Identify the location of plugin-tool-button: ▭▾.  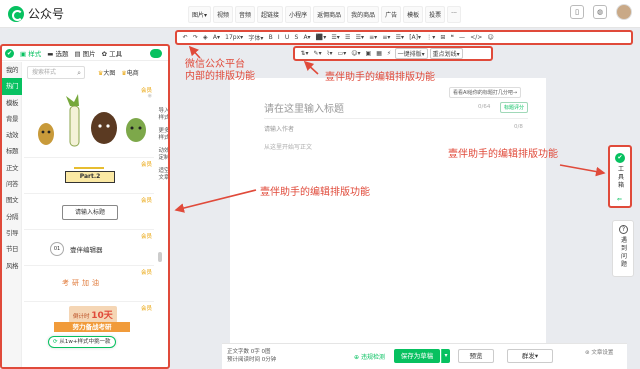
(342, 53).